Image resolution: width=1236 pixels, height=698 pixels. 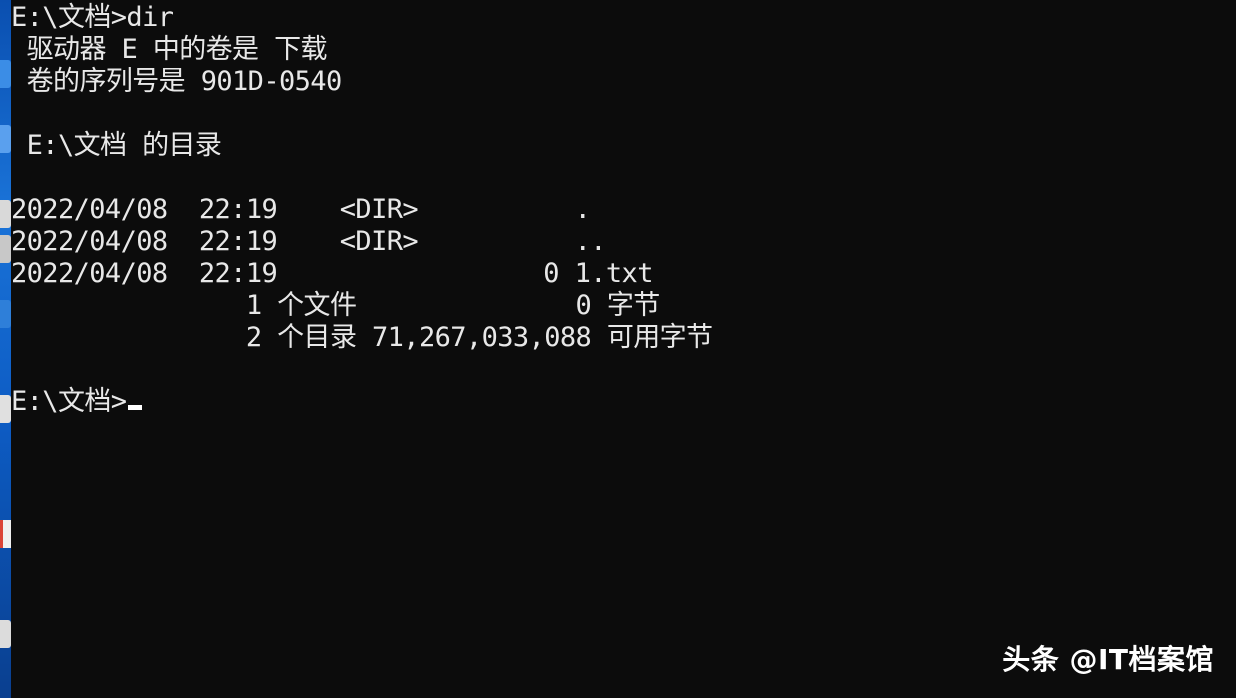 What do you see at coordinates (335, 305) in the screenshot?
I see `console-line: 1 个文件 0 字节` at bounding box center [335, 305].